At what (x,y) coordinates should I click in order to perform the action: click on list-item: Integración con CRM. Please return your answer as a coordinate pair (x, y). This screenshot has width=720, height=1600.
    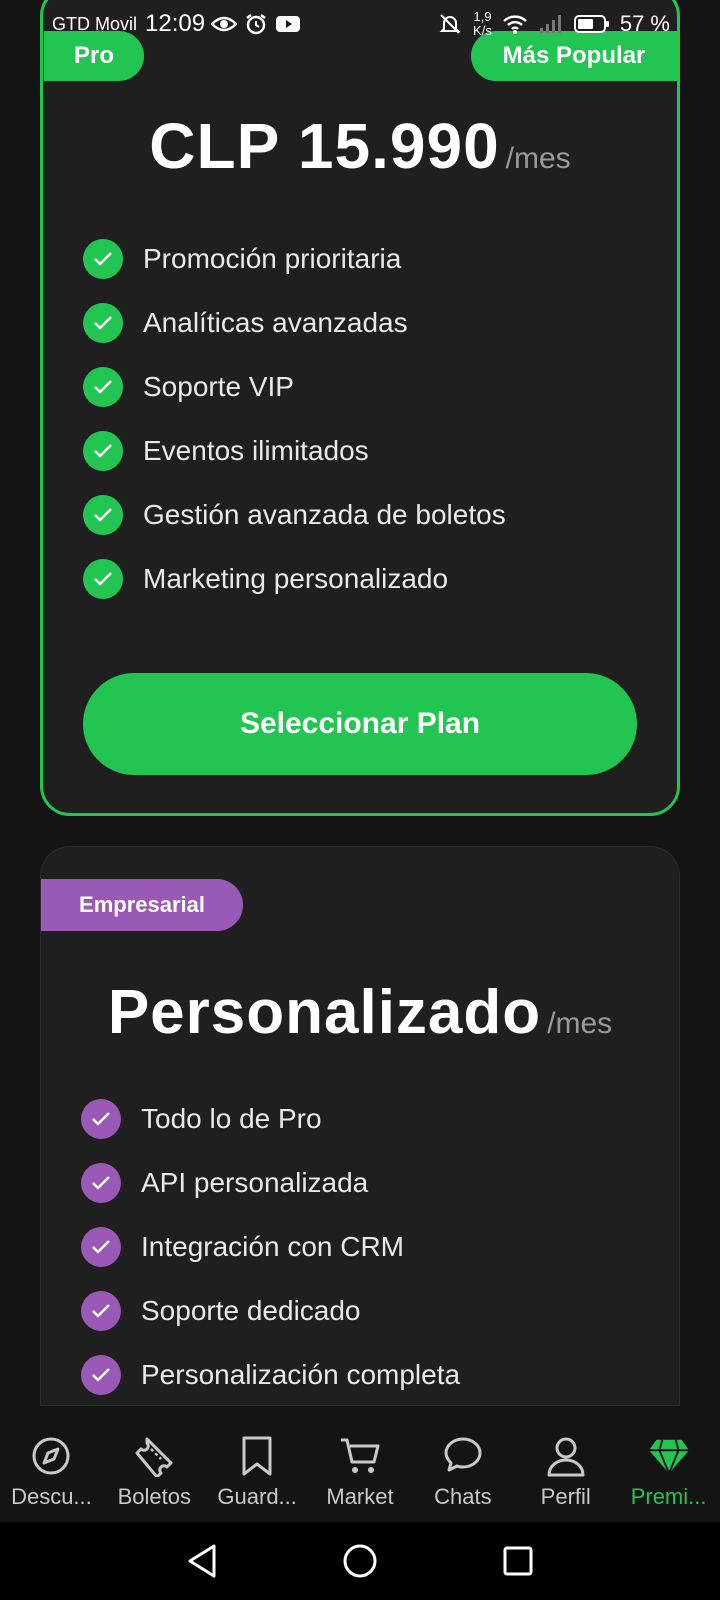
    Looking at the image, I should click on (270, 1247).